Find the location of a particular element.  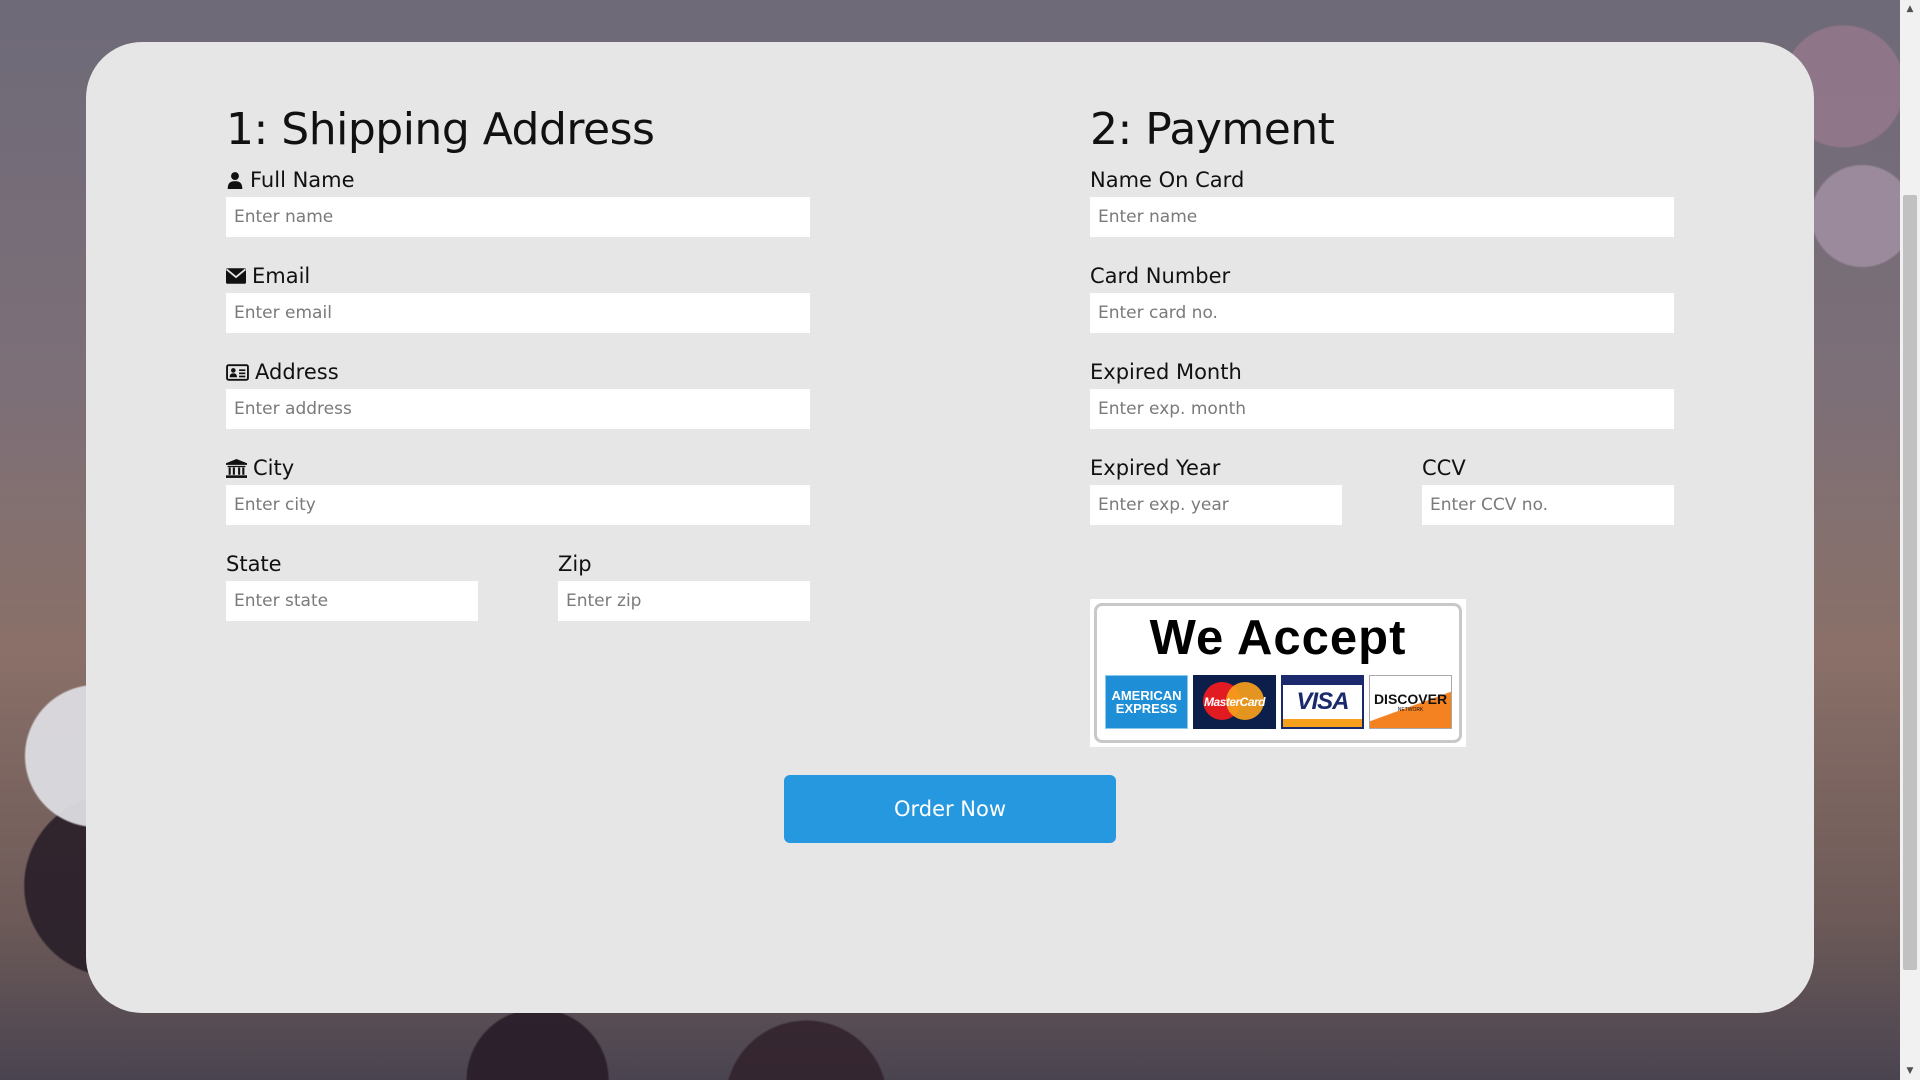

full-name-field: Full Name is located at coordinates (518, 202).